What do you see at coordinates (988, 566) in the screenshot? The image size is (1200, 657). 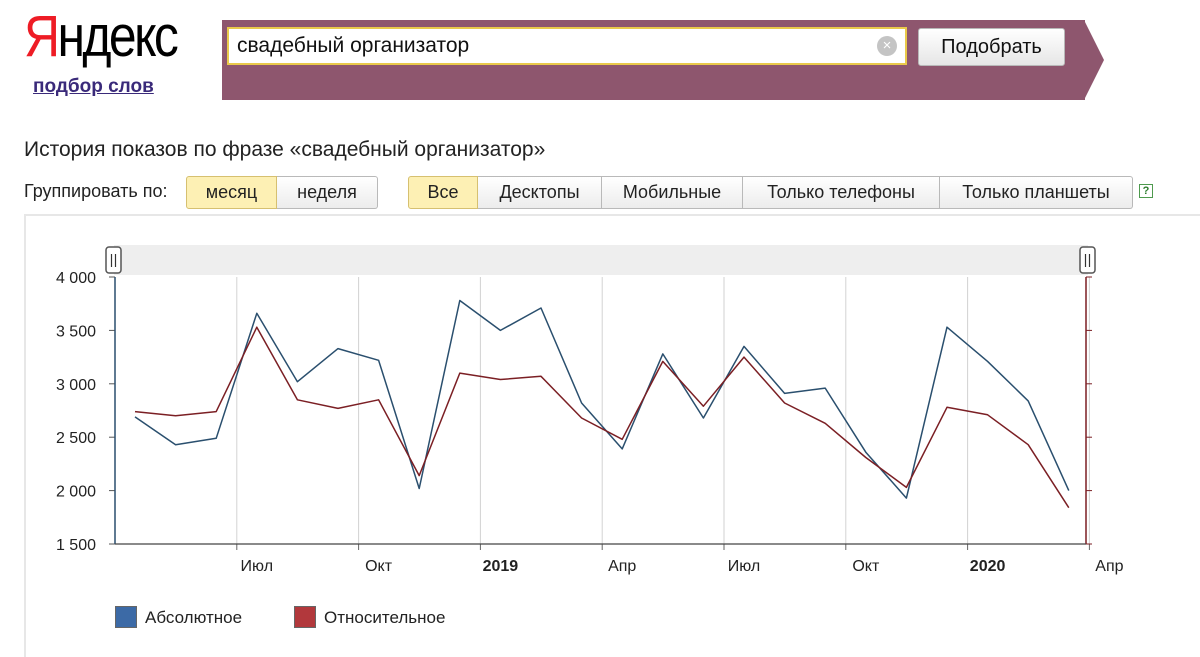 I see `x-tick-label: 2020` at bounding box center [988, 566].